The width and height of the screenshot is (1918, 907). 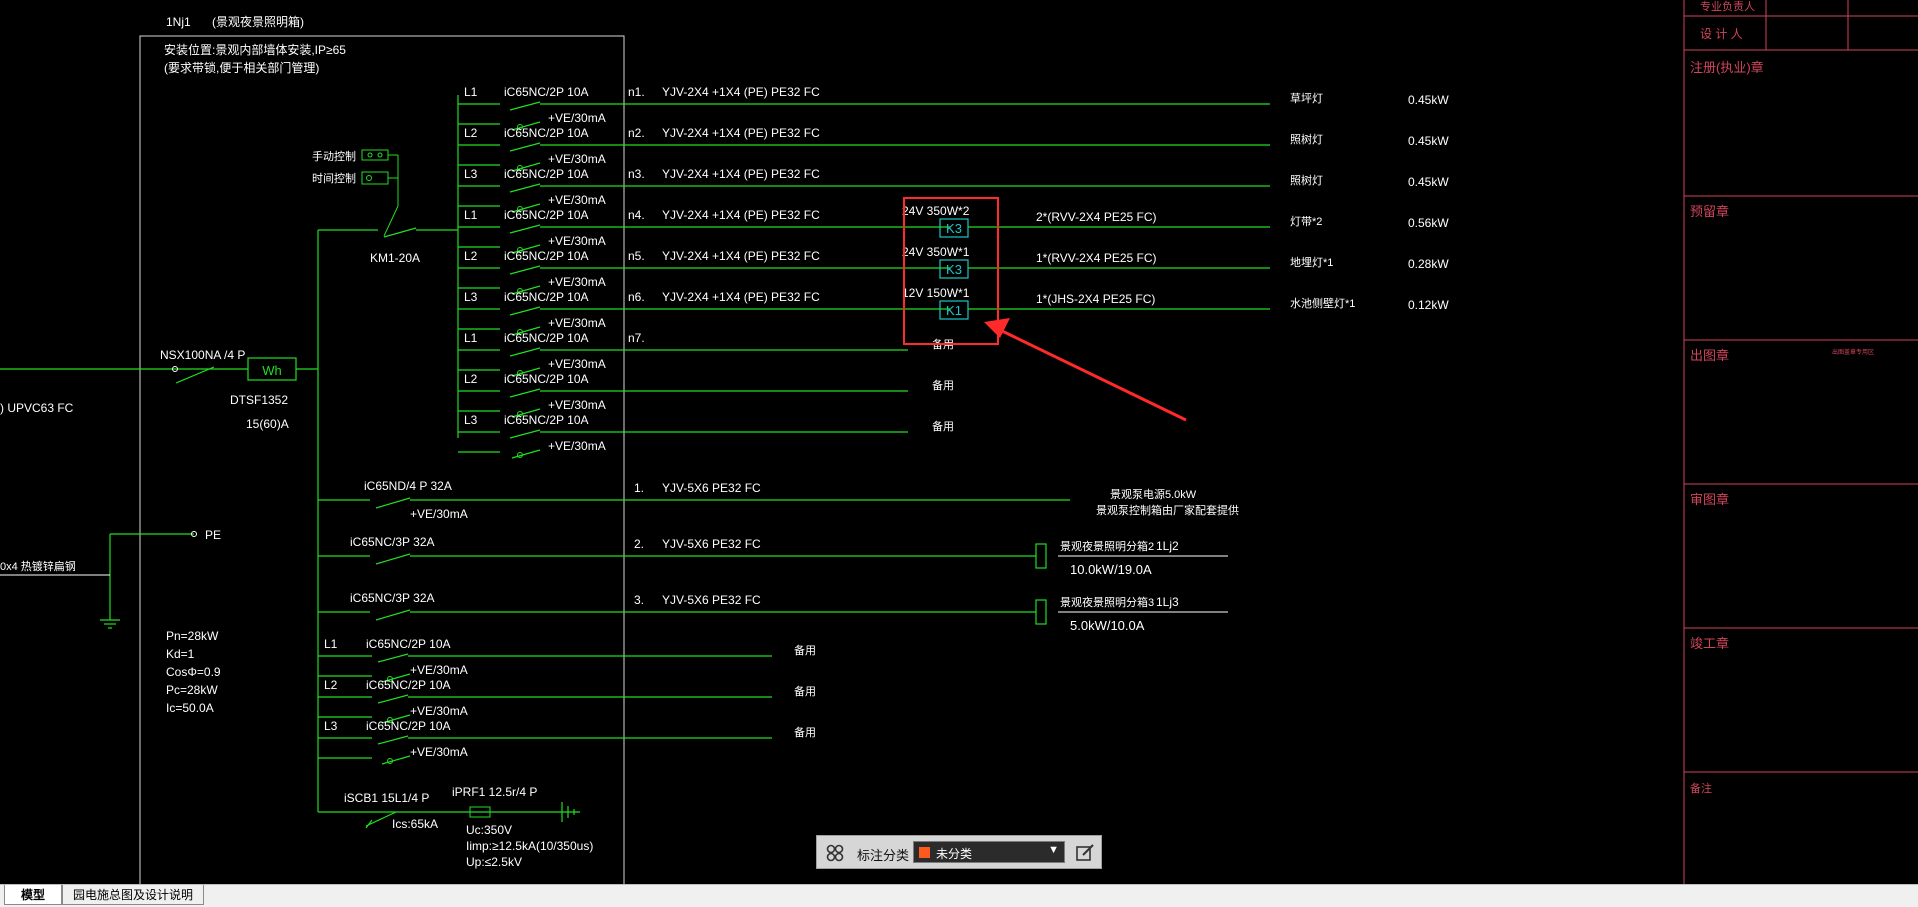 I want to click on circuit-number: n2., so click(x=636, y=133).